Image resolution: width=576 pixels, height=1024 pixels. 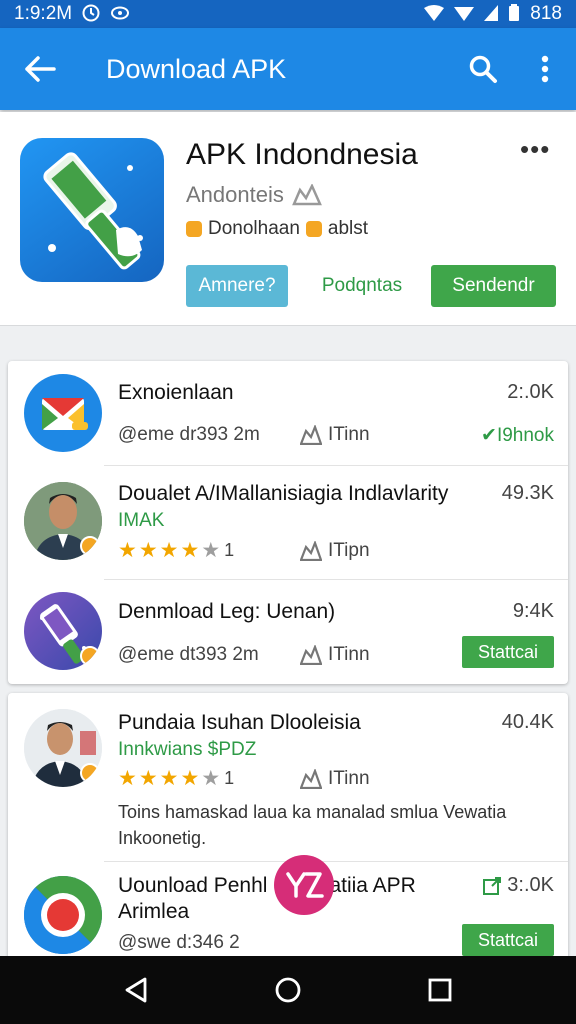 I want to click on list-item-size: 49.3K, so click(x=527, y=493).